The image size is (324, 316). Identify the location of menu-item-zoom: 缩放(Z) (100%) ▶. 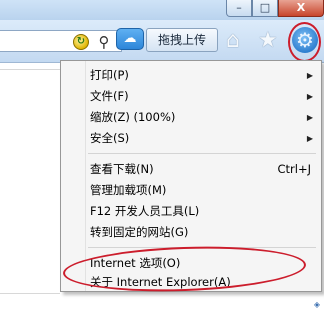
(201, 117).